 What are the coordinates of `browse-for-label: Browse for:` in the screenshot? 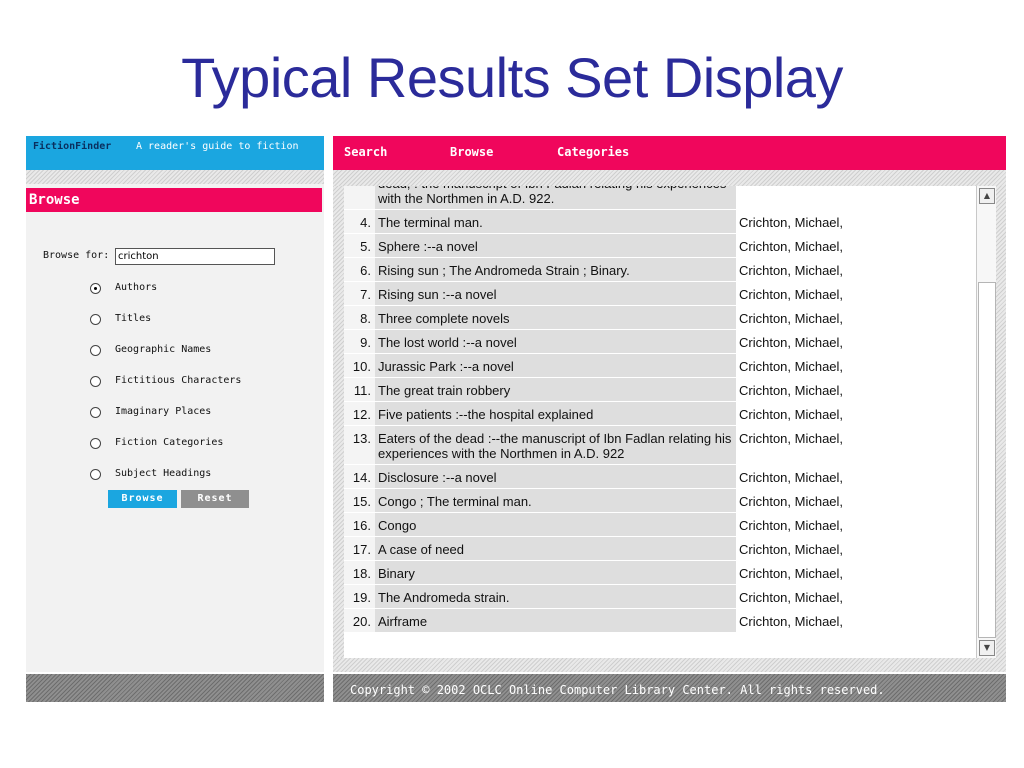 It's located at (76, 255).